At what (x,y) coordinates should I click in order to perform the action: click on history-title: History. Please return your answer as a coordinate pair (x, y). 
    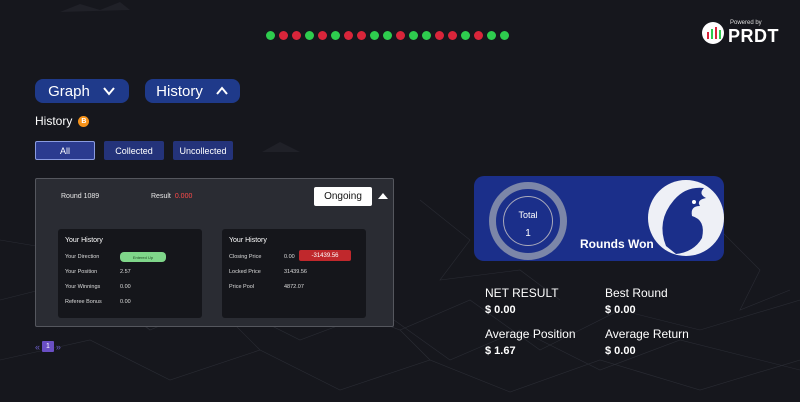
    Looking at the image, I should click on (54, 121).